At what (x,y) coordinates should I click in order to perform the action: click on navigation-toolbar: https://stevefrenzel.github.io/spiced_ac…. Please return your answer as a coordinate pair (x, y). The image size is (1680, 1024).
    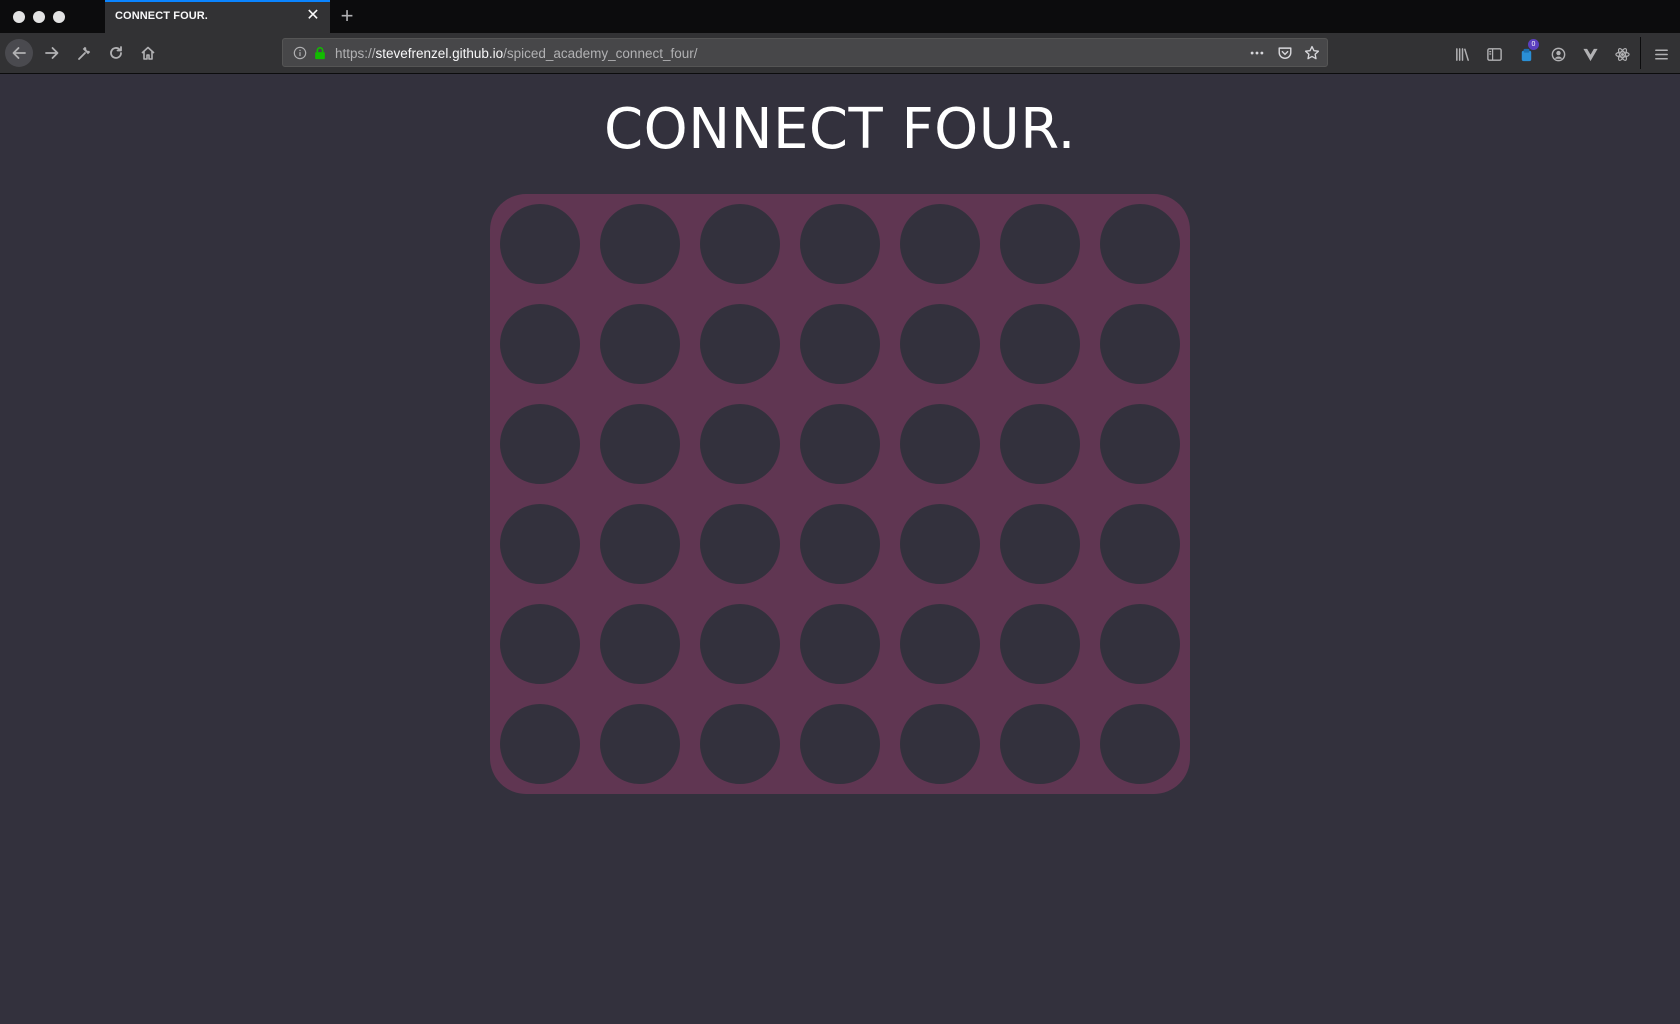
    Looking at the image, I should click on (840, 53).